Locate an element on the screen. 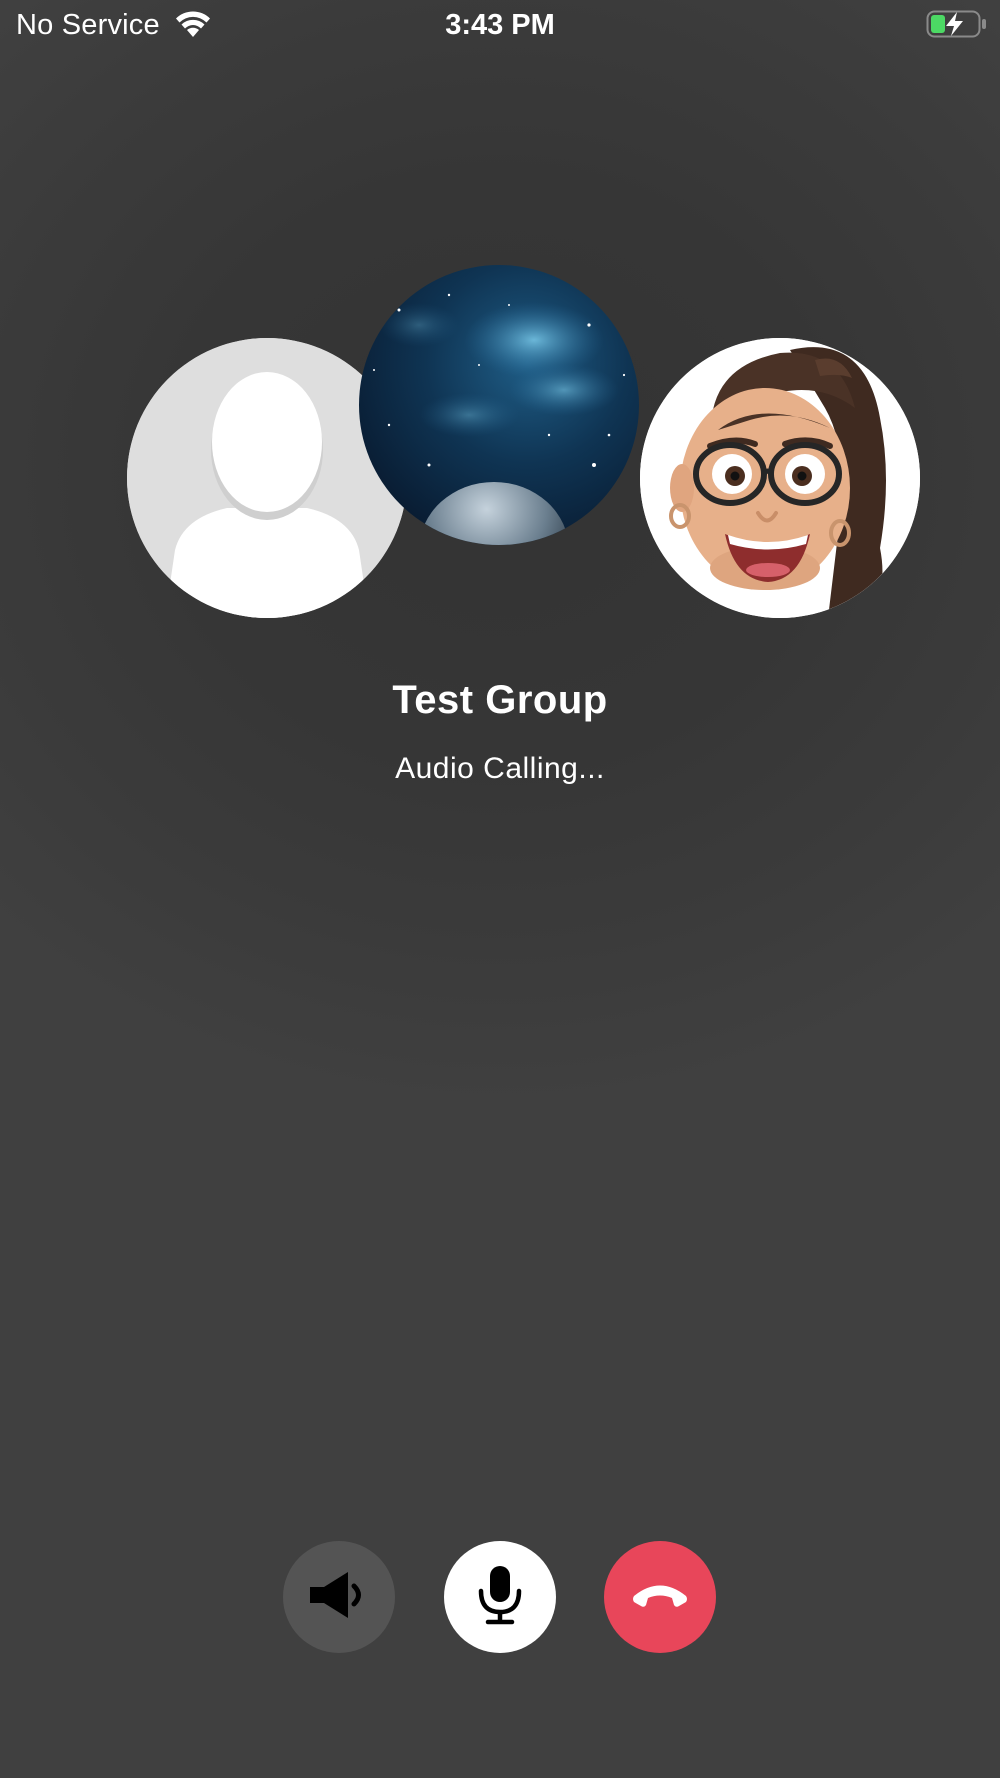  speaker-button is located at coordinates (339, 1597).